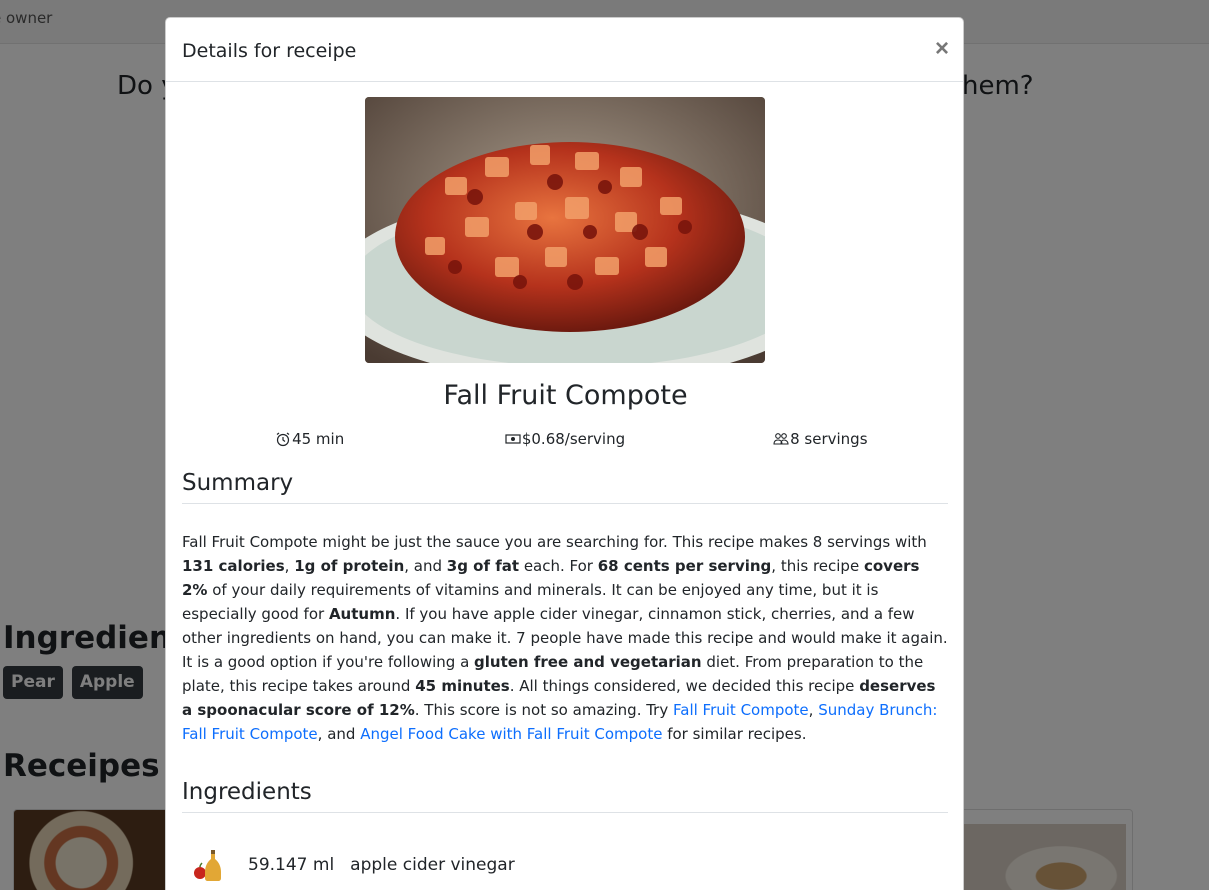  I want to click on summary-highlight: 68 cents per serving, so click(684, 566).